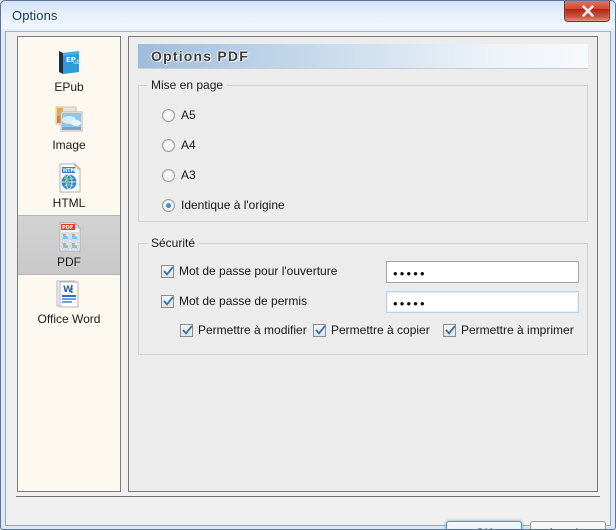 This screenshot has height=530, width=616. I want to click on epub-book-icon: EP ub, so click(69, 62).